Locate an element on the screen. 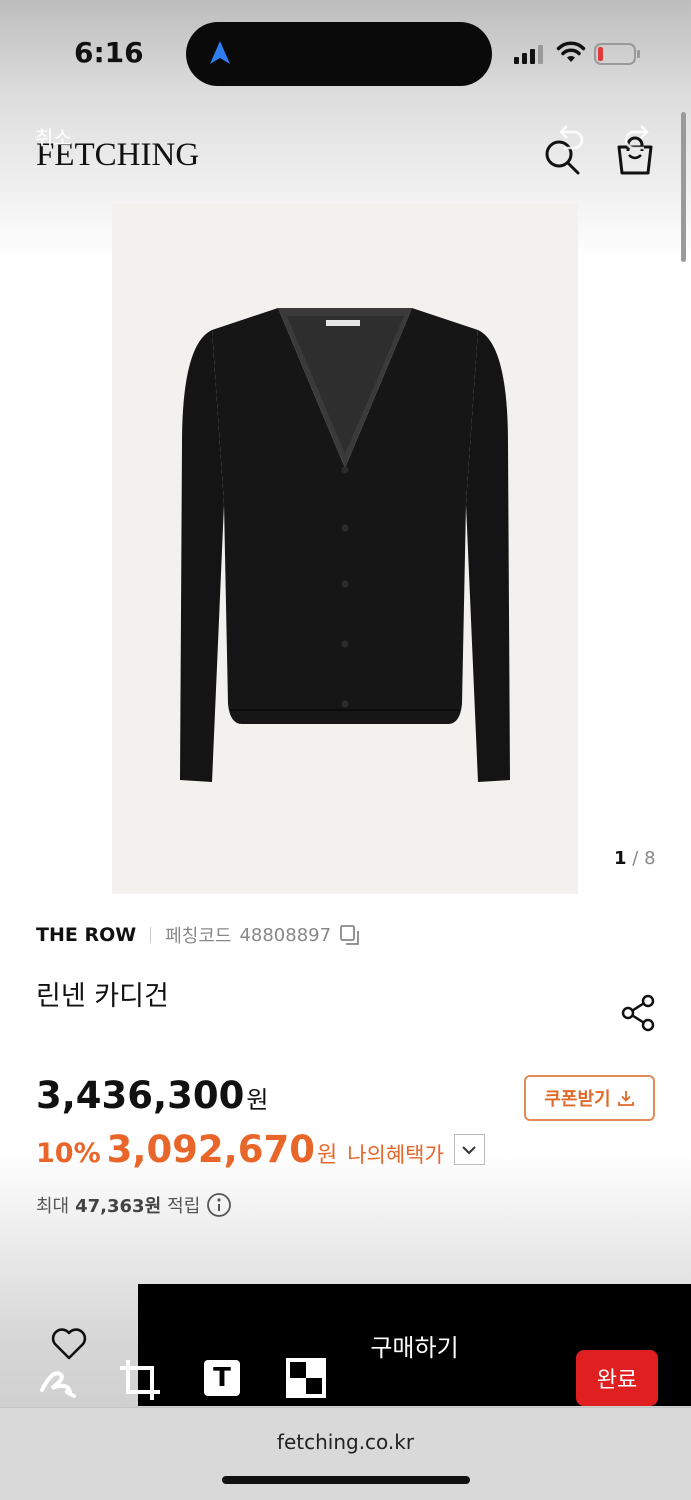 This screenshot has height=1500, width=691. image-counter: 1 / 8 is located at coordinates (635, 858).